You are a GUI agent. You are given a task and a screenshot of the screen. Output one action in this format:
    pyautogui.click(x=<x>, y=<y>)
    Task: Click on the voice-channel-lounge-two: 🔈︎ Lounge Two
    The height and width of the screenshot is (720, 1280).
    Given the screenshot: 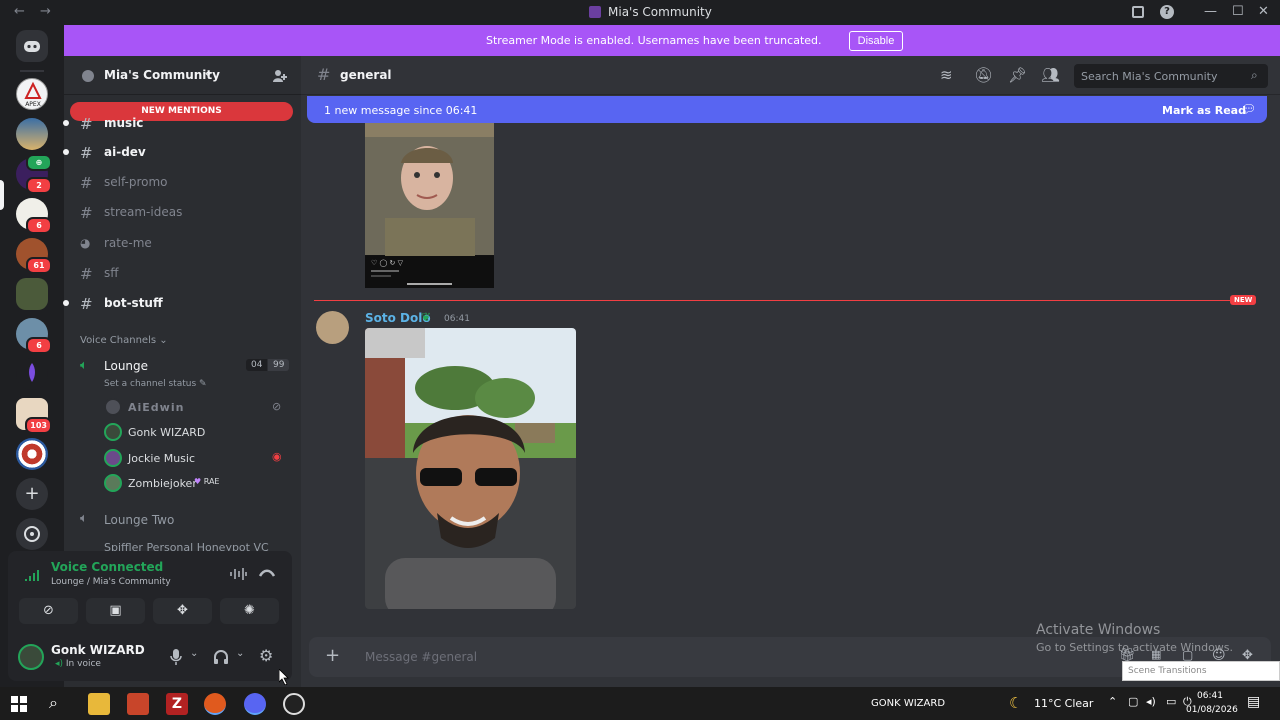 What is the action you would take?
    pyautogui.click(x=185, y=520)
    